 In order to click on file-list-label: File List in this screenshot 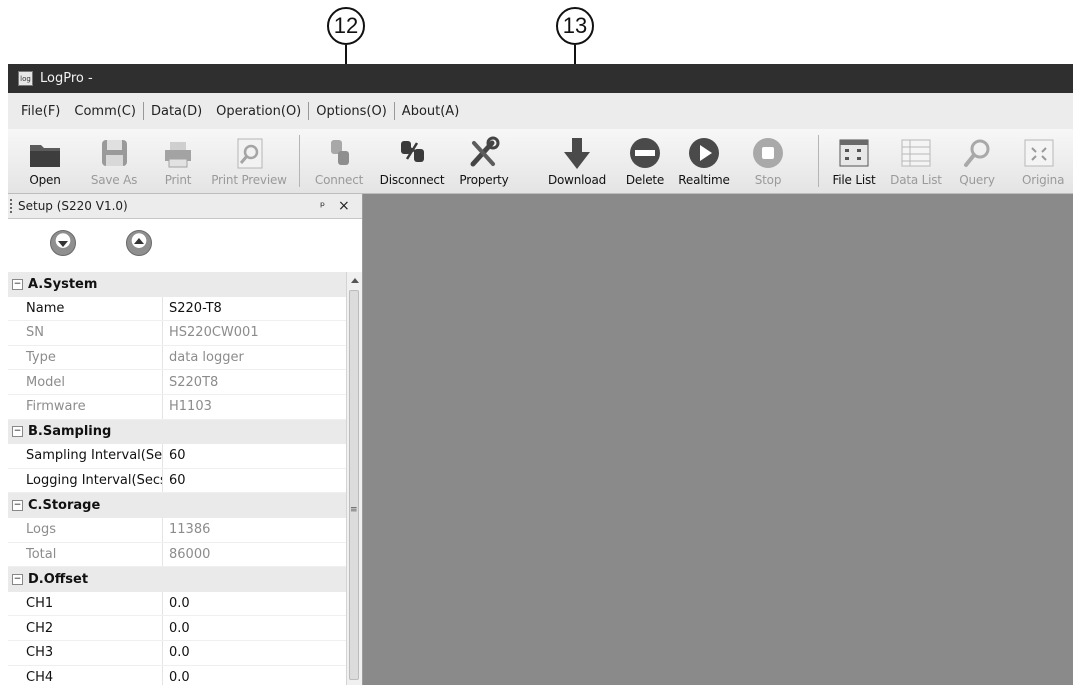, I will do `click(854, 180)`.